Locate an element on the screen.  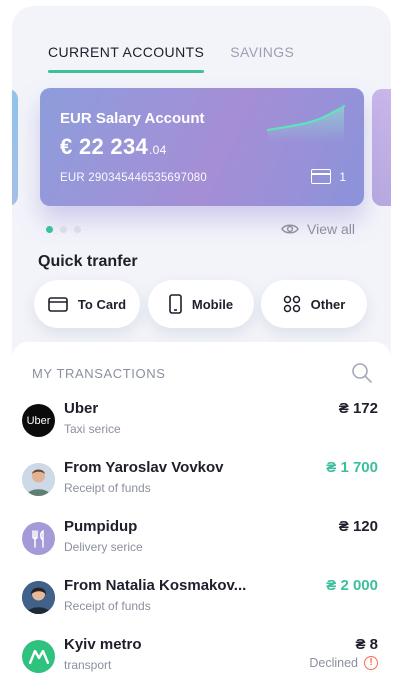
balance-trend-icon is located at coordinates (306, 123).